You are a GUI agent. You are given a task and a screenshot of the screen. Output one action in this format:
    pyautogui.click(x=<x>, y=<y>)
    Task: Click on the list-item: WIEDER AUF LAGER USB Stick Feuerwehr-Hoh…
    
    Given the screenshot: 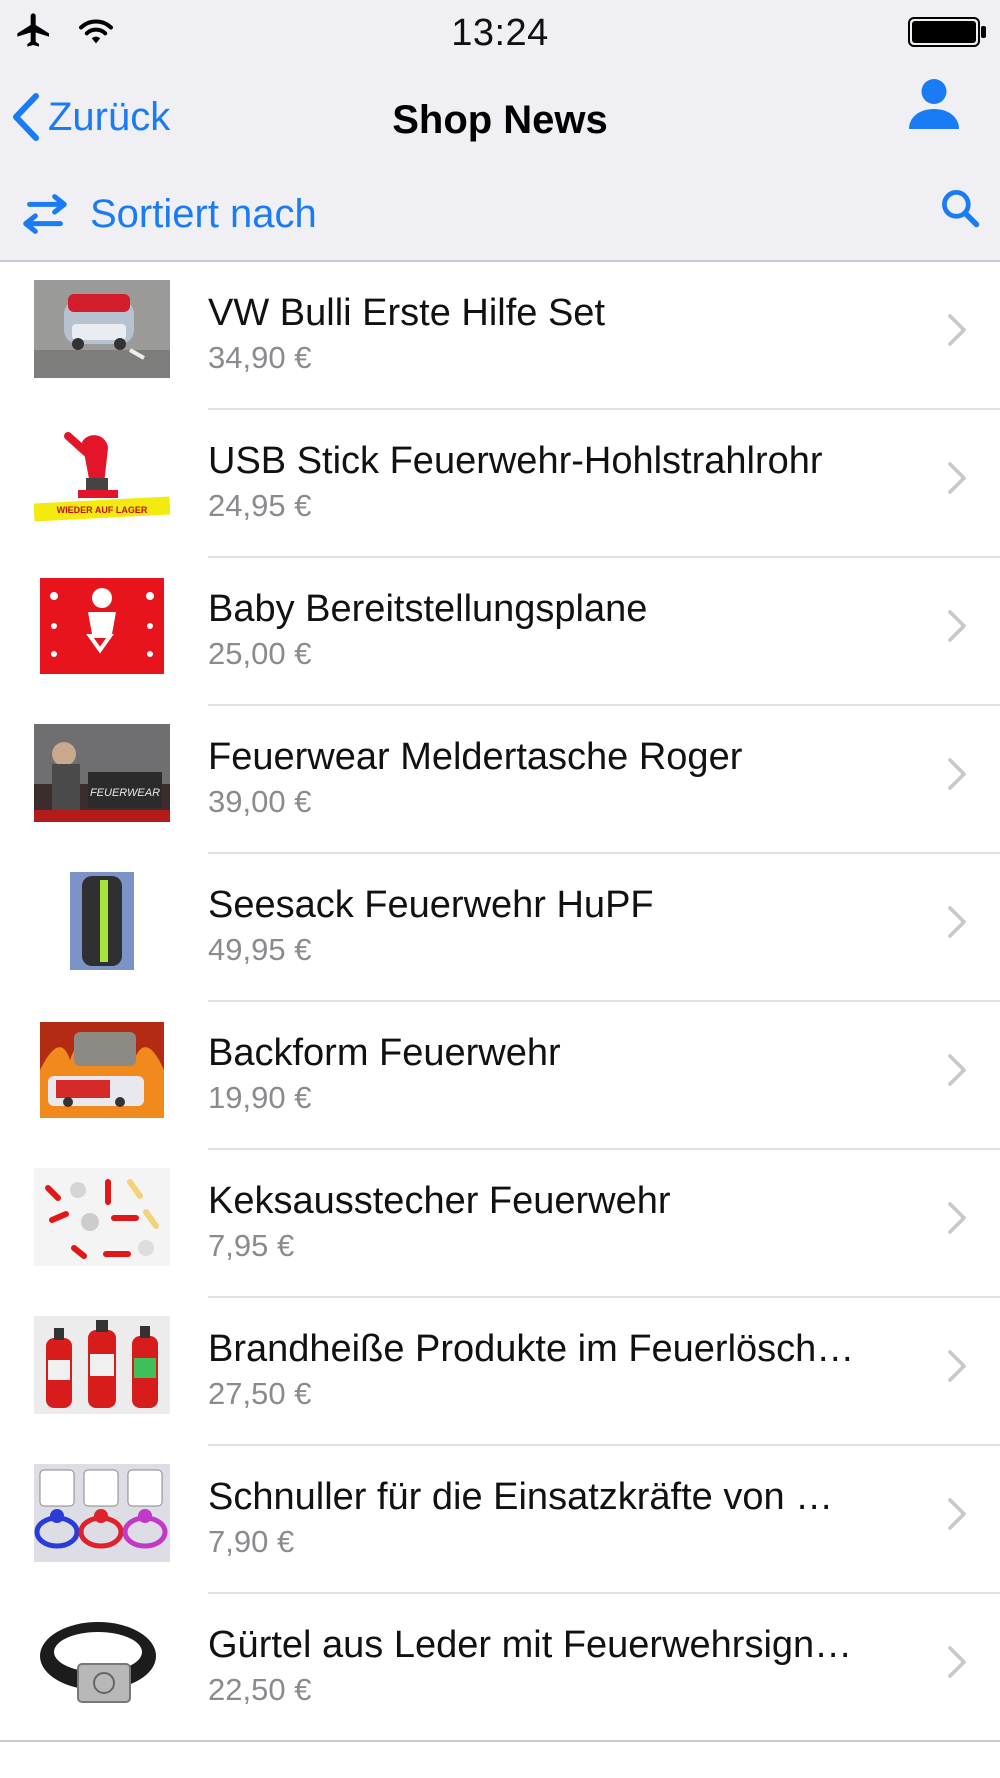 What is the action you would take?
    pyautogui.click(x=500, y=484)
    